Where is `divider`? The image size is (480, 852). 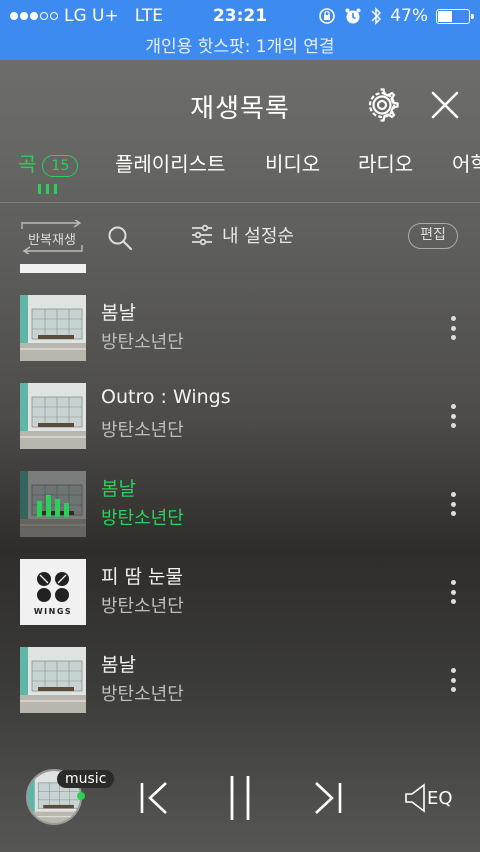 divider is located at coordinates (240, 202).